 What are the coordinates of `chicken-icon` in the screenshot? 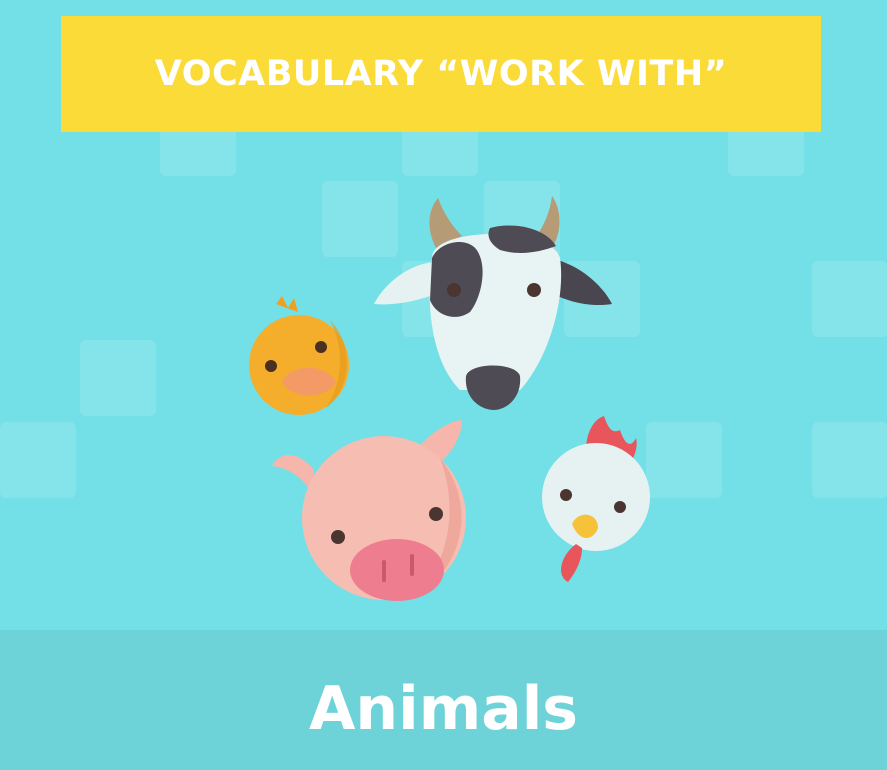 It's located at (596, 499).